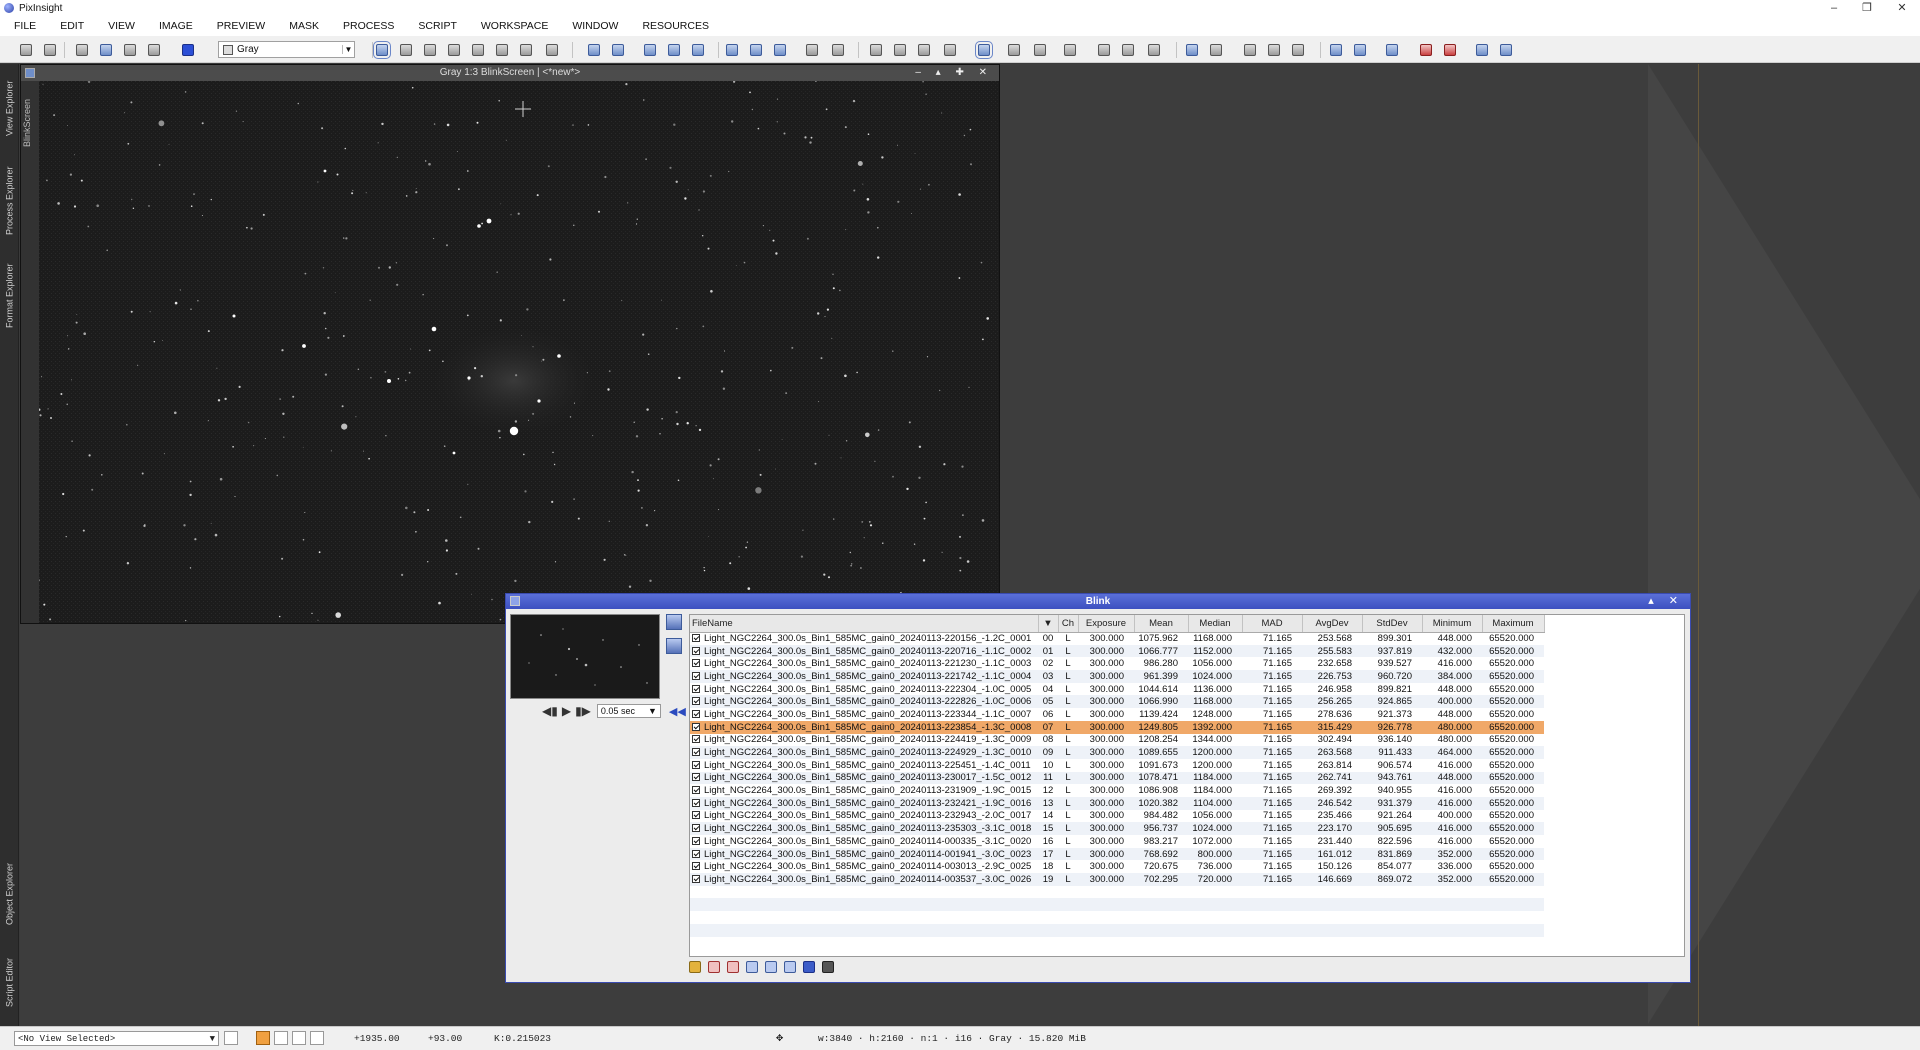 This screenshot has width=1920, height=1050. Describe the element at coordinates (510, 73) in the screenshot. I see `image-window-titlebar: Gray 1:3 BlinkScreen | <*new*> – ▴ ✚ ✕` at that location.